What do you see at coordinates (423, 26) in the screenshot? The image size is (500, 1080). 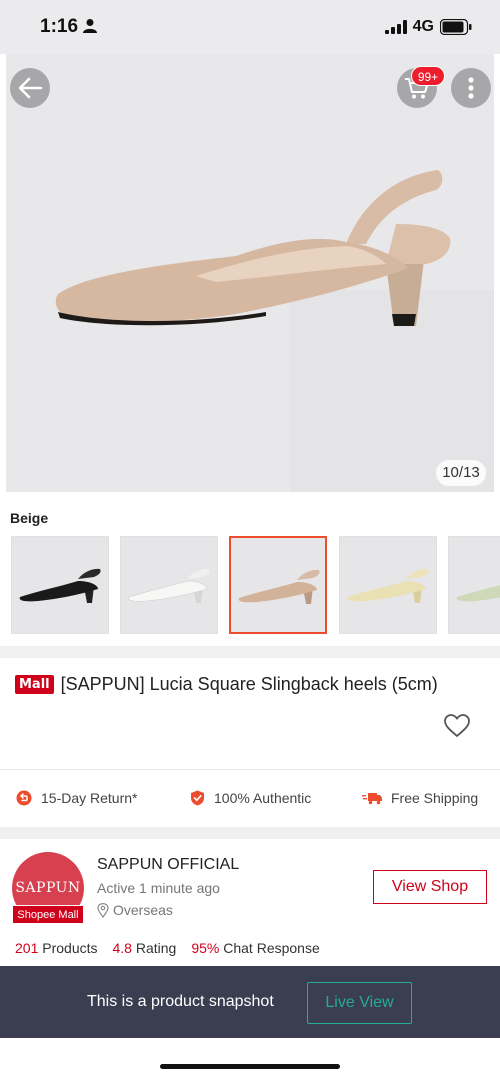 I see `network-label: 4G` at bounding box center [423, 26].